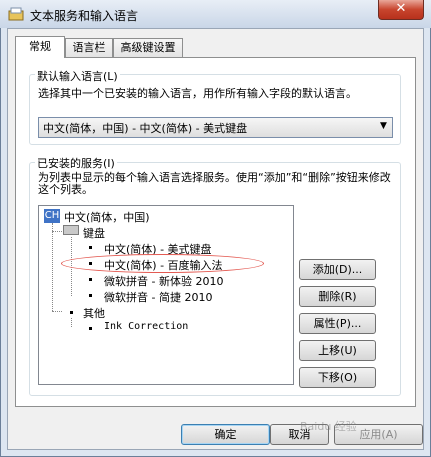  Describe the element at coordinates (158, 297) in the screenshot. I see `tree-item-keyboard: 微软拼音 - 简捷 2010` at that location.